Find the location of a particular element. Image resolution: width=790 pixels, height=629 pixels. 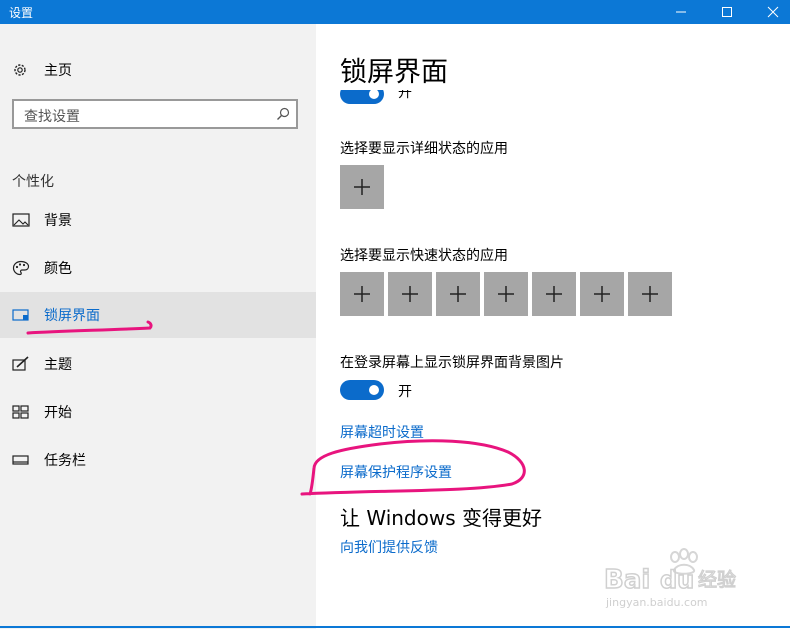

svg-text: Bai is located at coordinates (627, 580).